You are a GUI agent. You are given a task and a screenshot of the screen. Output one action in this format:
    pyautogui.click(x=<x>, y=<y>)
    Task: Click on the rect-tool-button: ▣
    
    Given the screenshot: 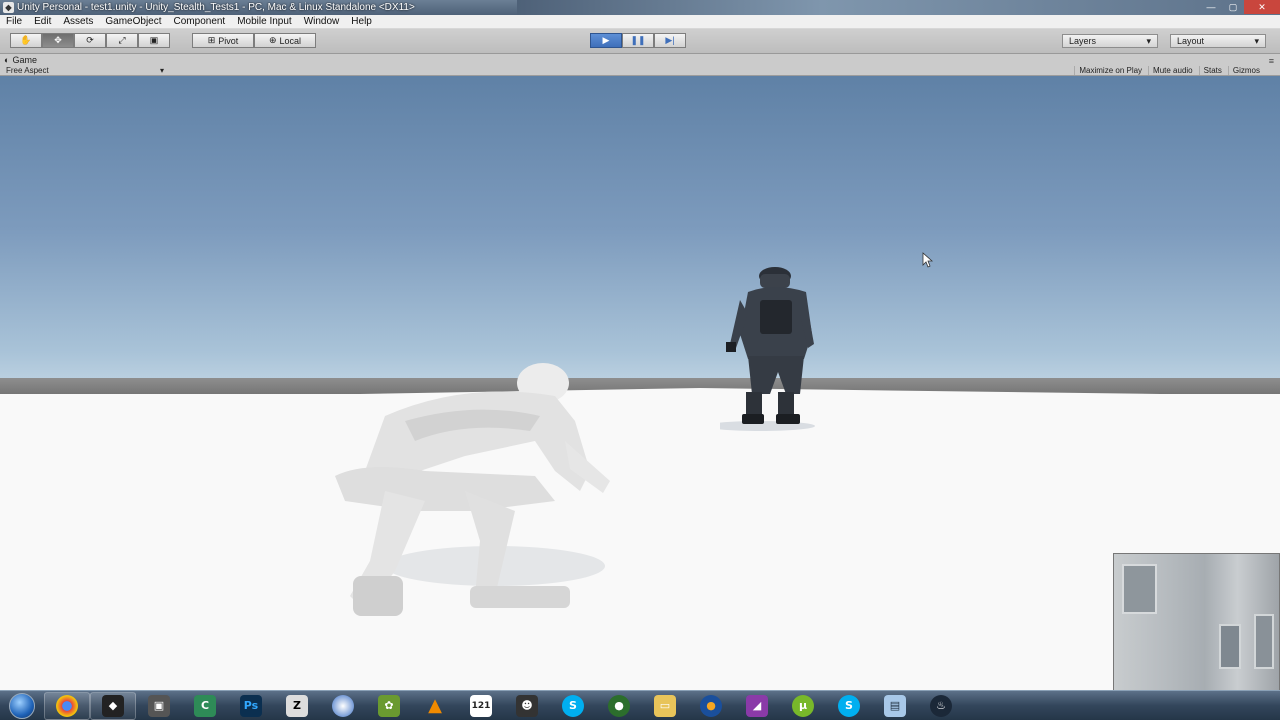 What is the action you would take?
    pyautogui.click(x=154, y=40)
    